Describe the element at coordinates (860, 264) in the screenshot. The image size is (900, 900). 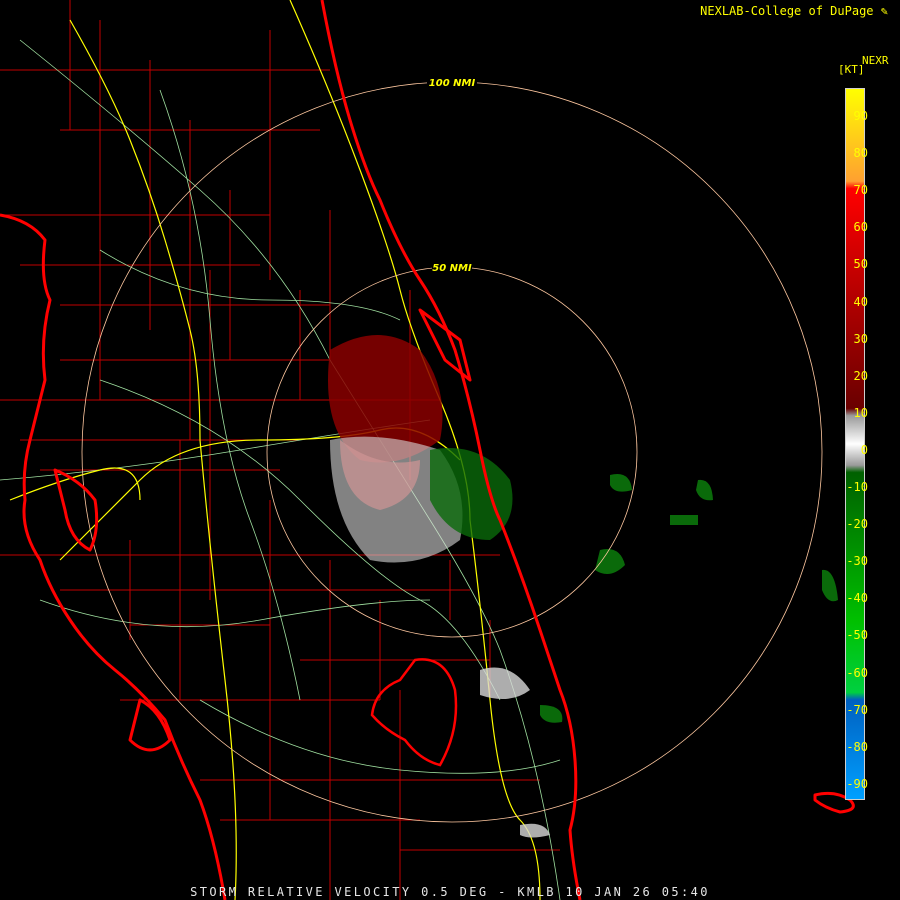
I see `colorbar-tick: 50` at that location.